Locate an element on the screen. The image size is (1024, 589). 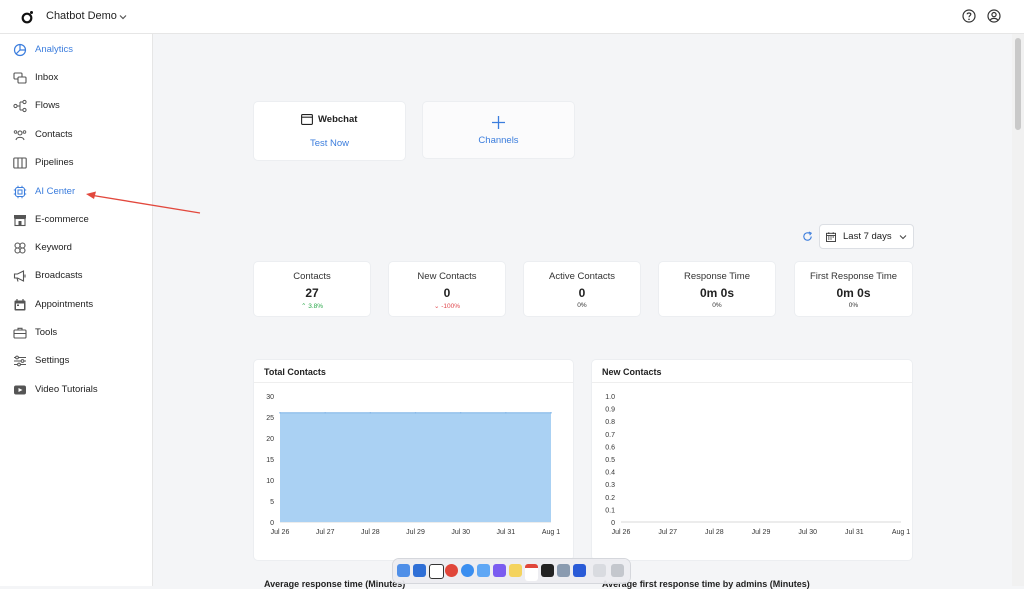
sidebar-item-analytics: Analytics is located at coordinates (76, 50).